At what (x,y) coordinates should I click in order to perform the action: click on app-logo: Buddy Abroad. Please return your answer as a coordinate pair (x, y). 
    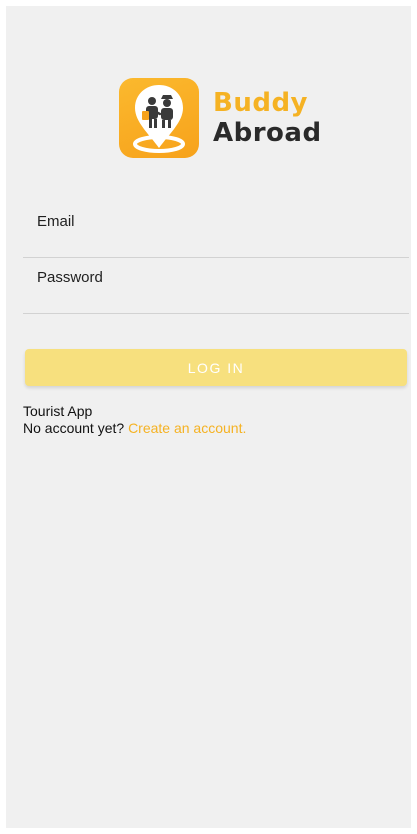
    Looking at the image, I should click on (220, 119).